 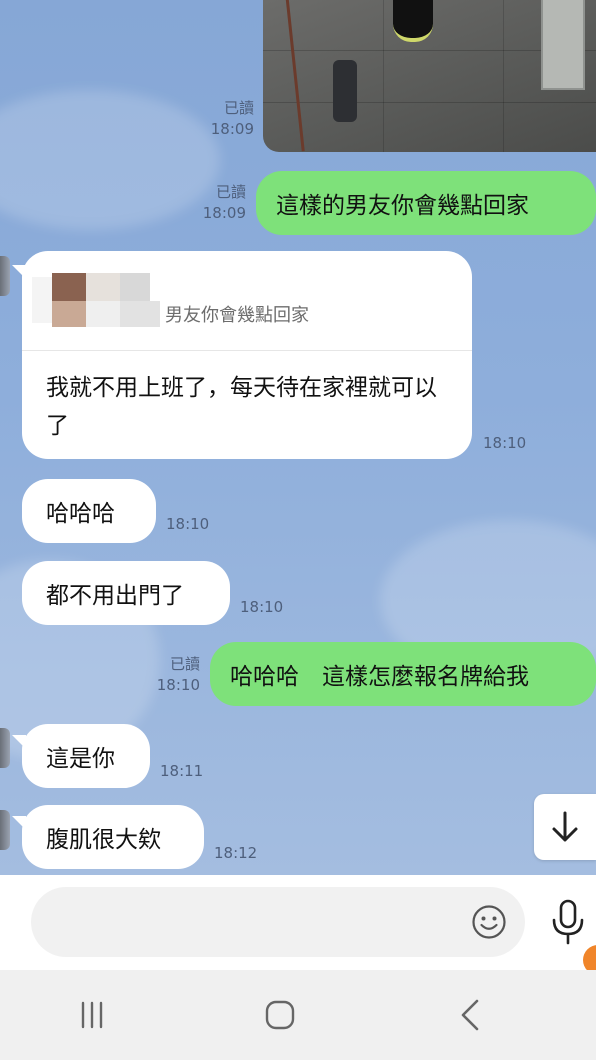 I want to click on photo-meta: 已讀 18:09, so click(x=227, y=119).